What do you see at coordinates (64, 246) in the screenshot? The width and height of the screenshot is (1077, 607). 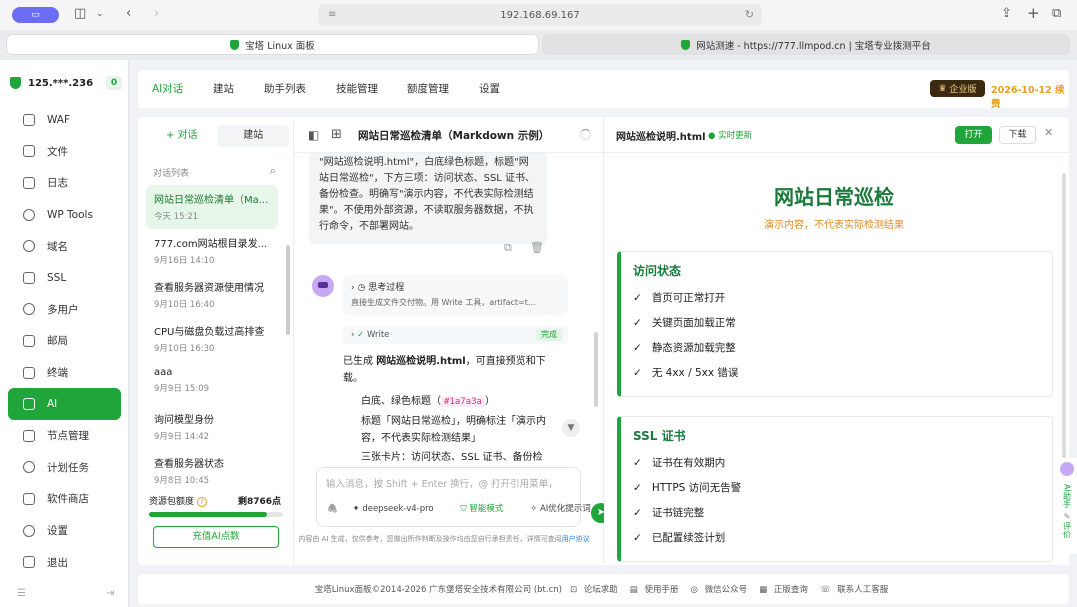 I see `sidebar-item-domain: 域名` at bounding box center [64, 246].